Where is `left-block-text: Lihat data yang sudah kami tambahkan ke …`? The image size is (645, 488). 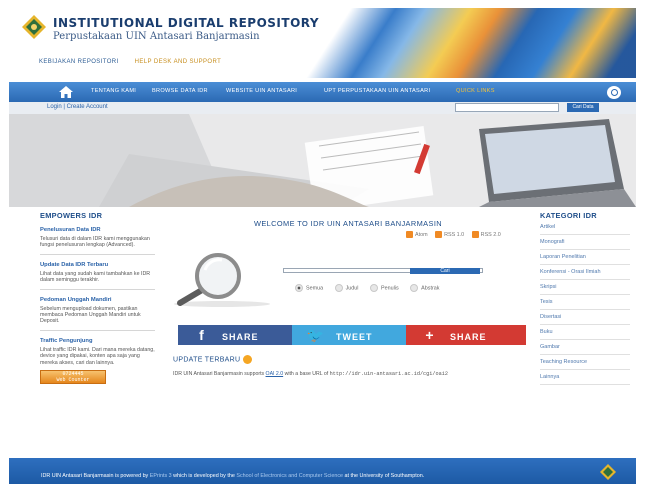
left-block-text: Lihat data yang sudah kami tambahkan ke … is located at coordinates (95, 277).